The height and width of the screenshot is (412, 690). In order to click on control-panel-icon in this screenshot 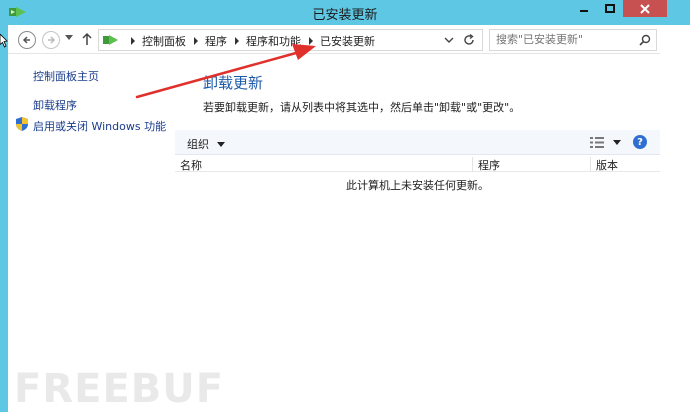, I will do `click(110, 40)`.